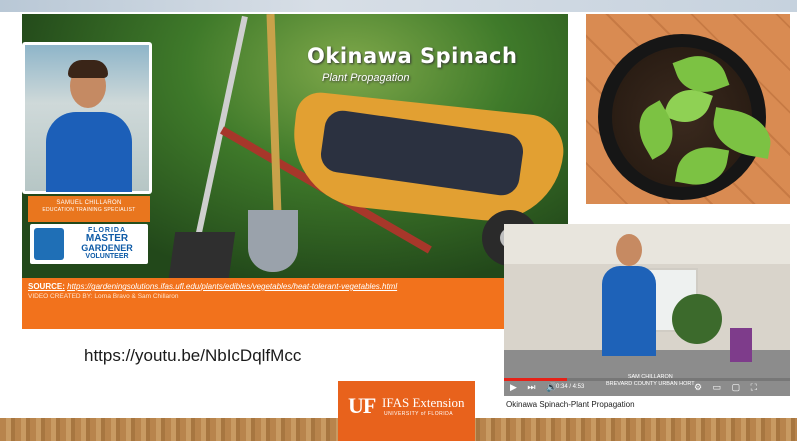  What do you see at coordinates (570, 404) in the screenshot?
I see `youtube-video-title: Okinawa Spinach-Plant Propagation` at bounding box center [570, 404].